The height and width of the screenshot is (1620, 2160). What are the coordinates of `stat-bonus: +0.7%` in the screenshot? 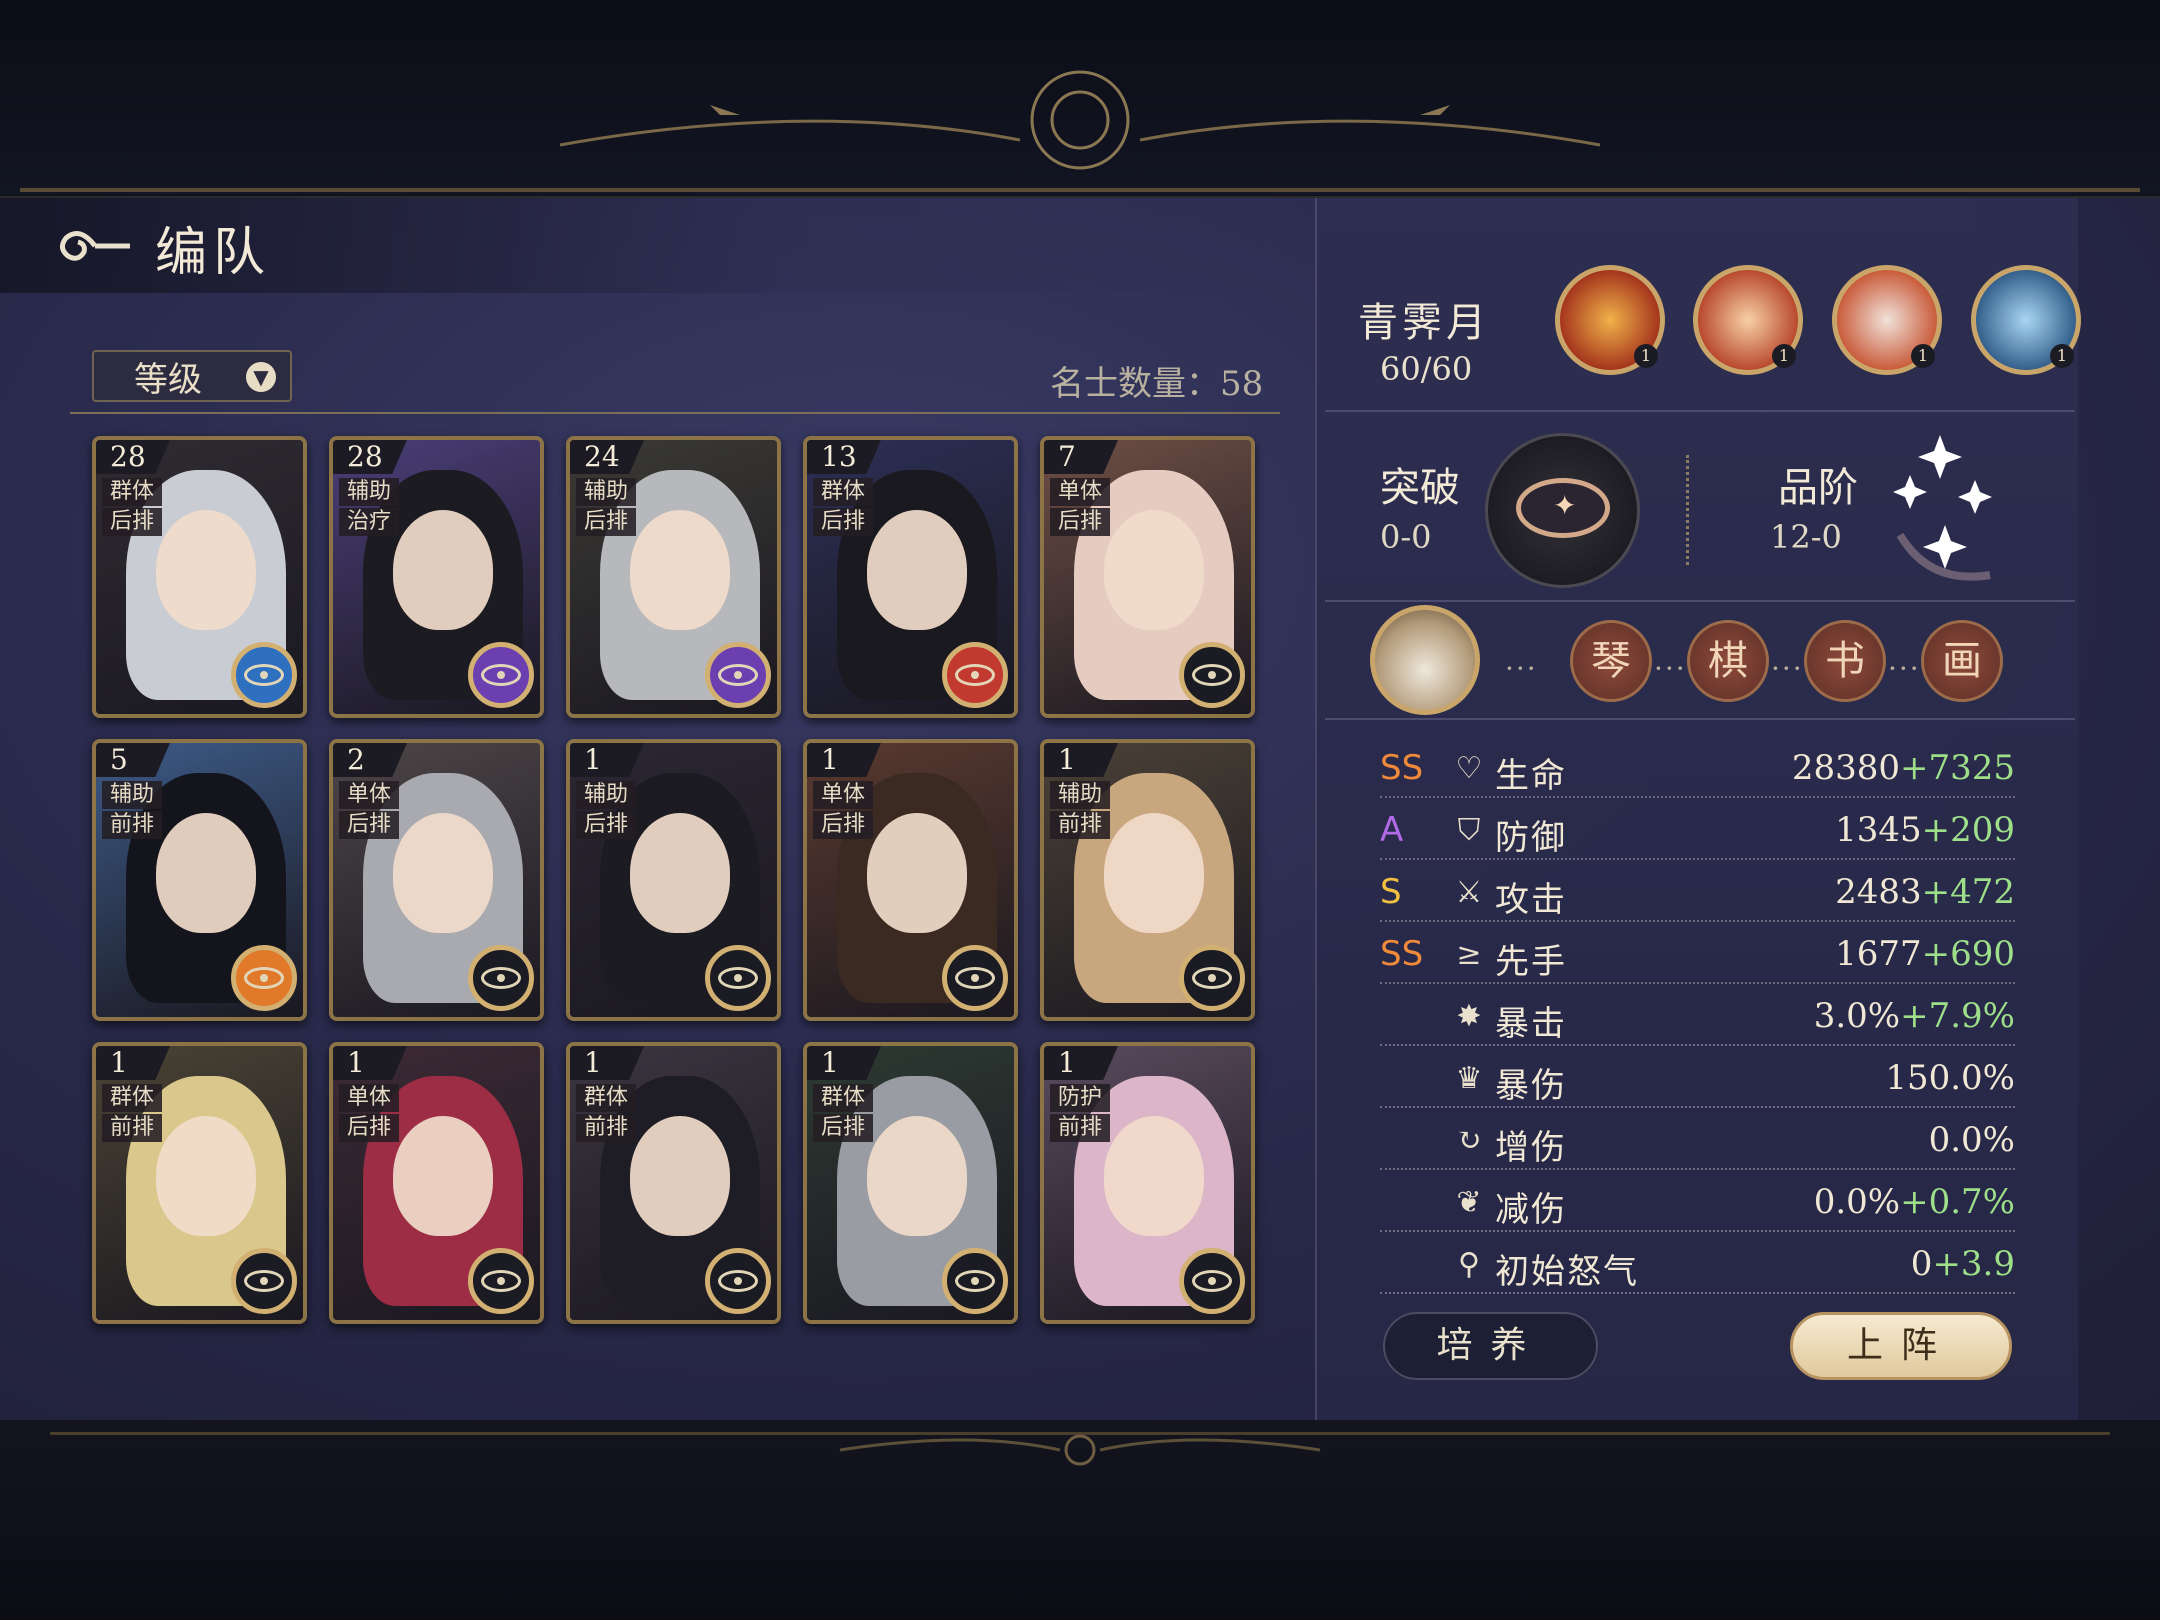 It's located at (1957, 1202).